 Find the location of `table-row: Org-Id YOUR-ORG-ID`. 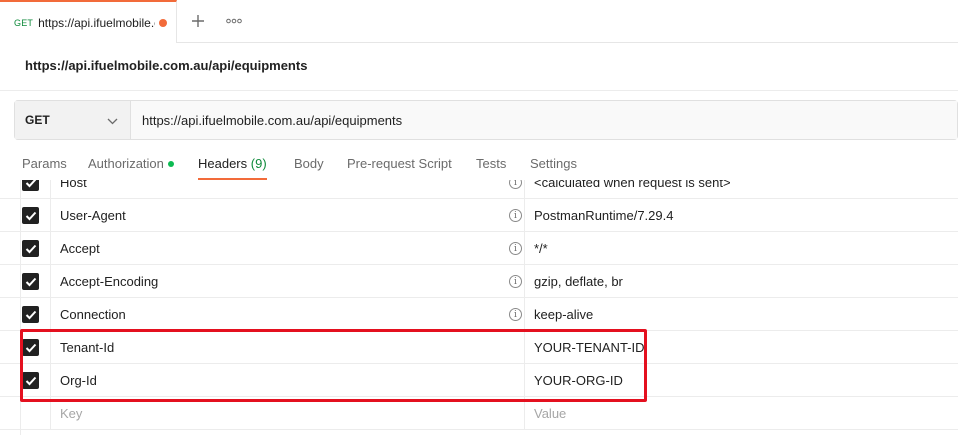

table-row: Org-Id YOUR-ORG-ID is located at coordinates (479, 380).